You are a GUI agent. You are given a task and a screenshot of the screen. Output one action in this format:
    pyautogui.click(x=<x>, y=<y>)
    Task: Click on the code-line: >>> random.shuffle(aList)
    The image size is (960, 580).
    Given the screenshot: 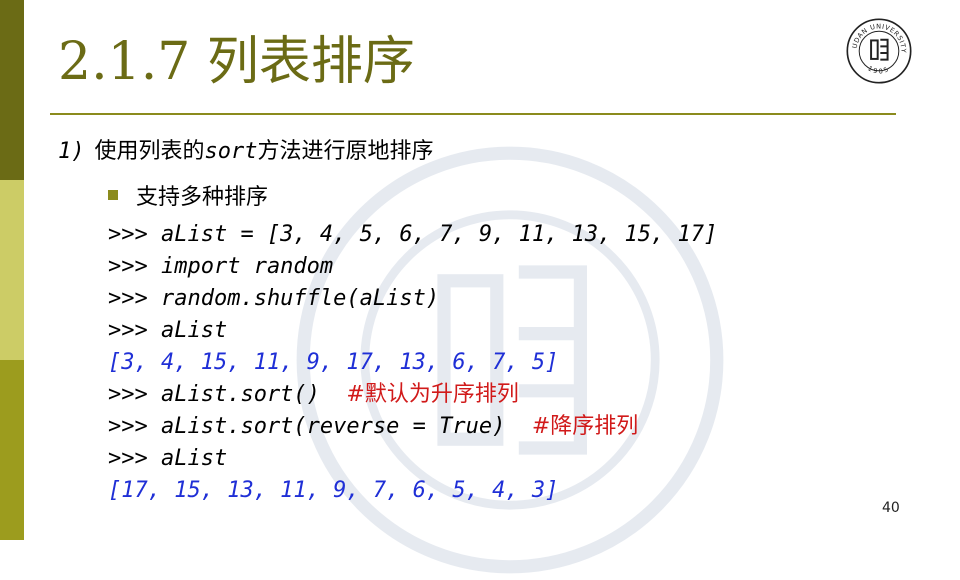 What is the action you would take?
    pyautogui.click(x=412, y=299)
    